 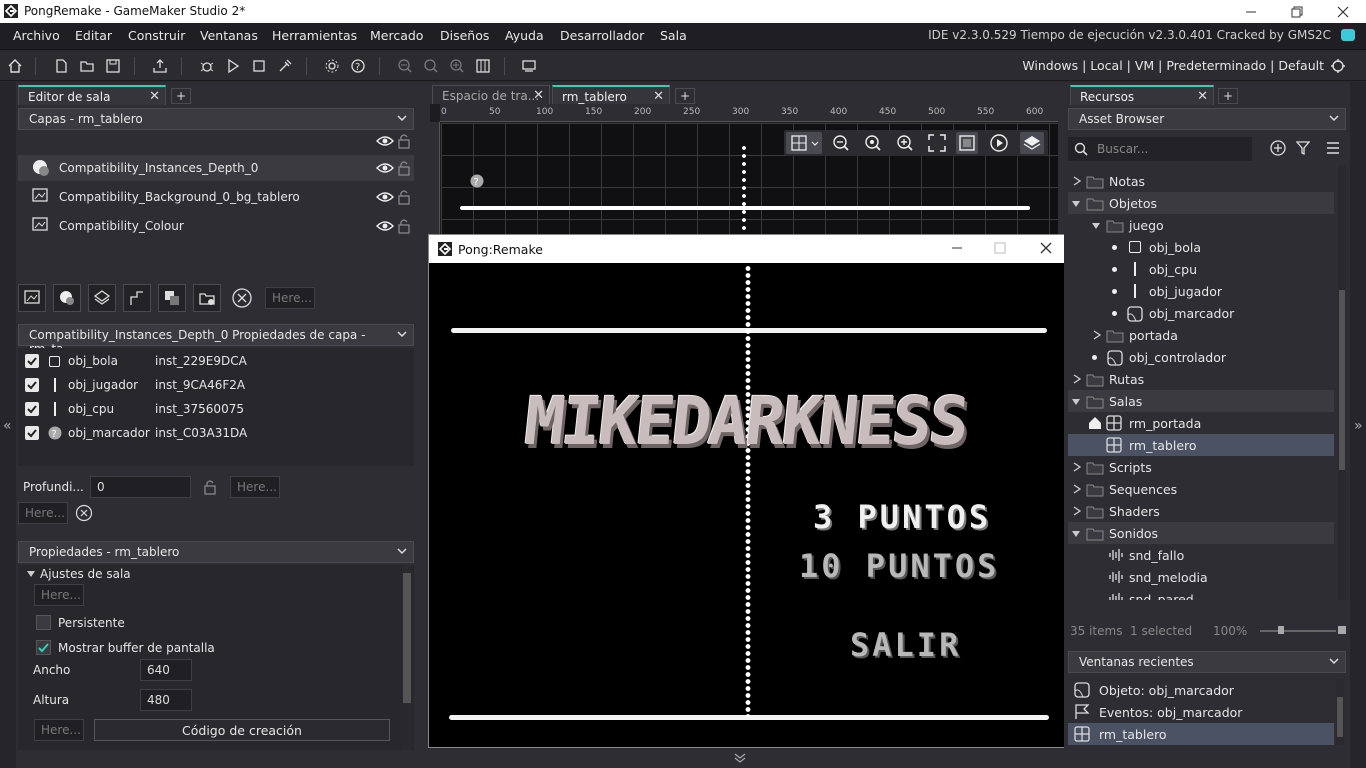 What do you see at coordinates (1201, 247) in the screenshot?
I see `tree-item-obj-bola: obj_bola` at bounding box center [1201, 247].